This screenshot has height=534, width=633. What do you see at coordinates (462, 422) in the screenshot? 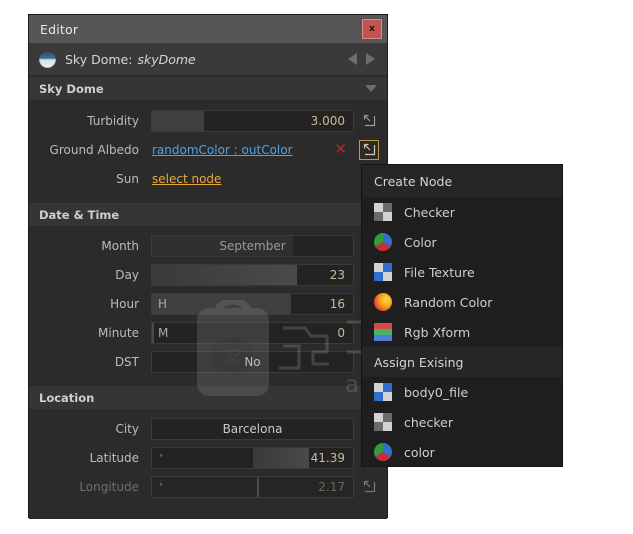
I see `menu-item-checker-existing: checker` at bounding box center [462, 422].